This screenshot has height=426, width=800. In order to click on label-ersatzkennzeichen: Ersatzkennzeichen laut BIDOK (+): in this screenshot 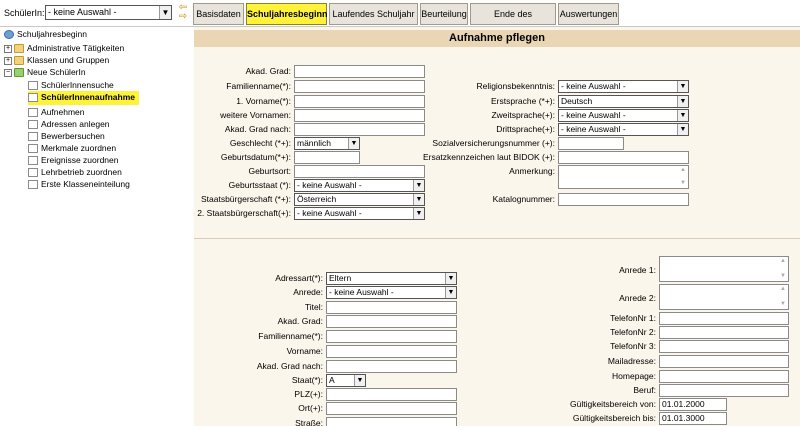, I will do `click(488, 157)`.